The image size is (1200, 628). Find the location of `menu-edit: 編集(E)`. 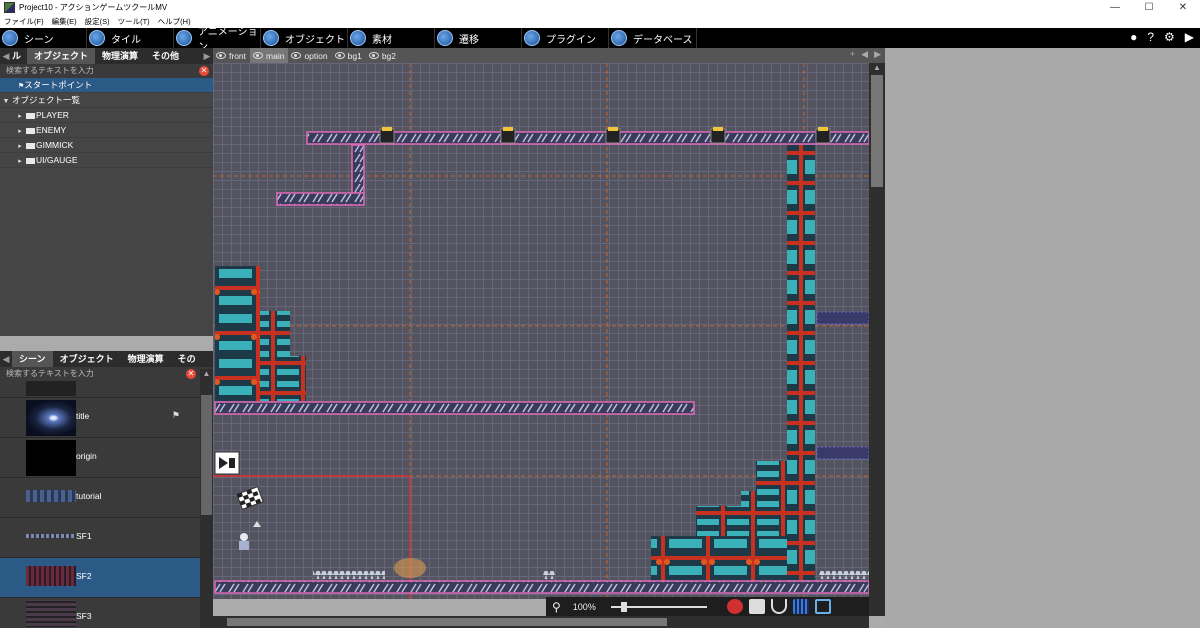

menu-edit: 編集(E) is located at coordinates (64, 21).